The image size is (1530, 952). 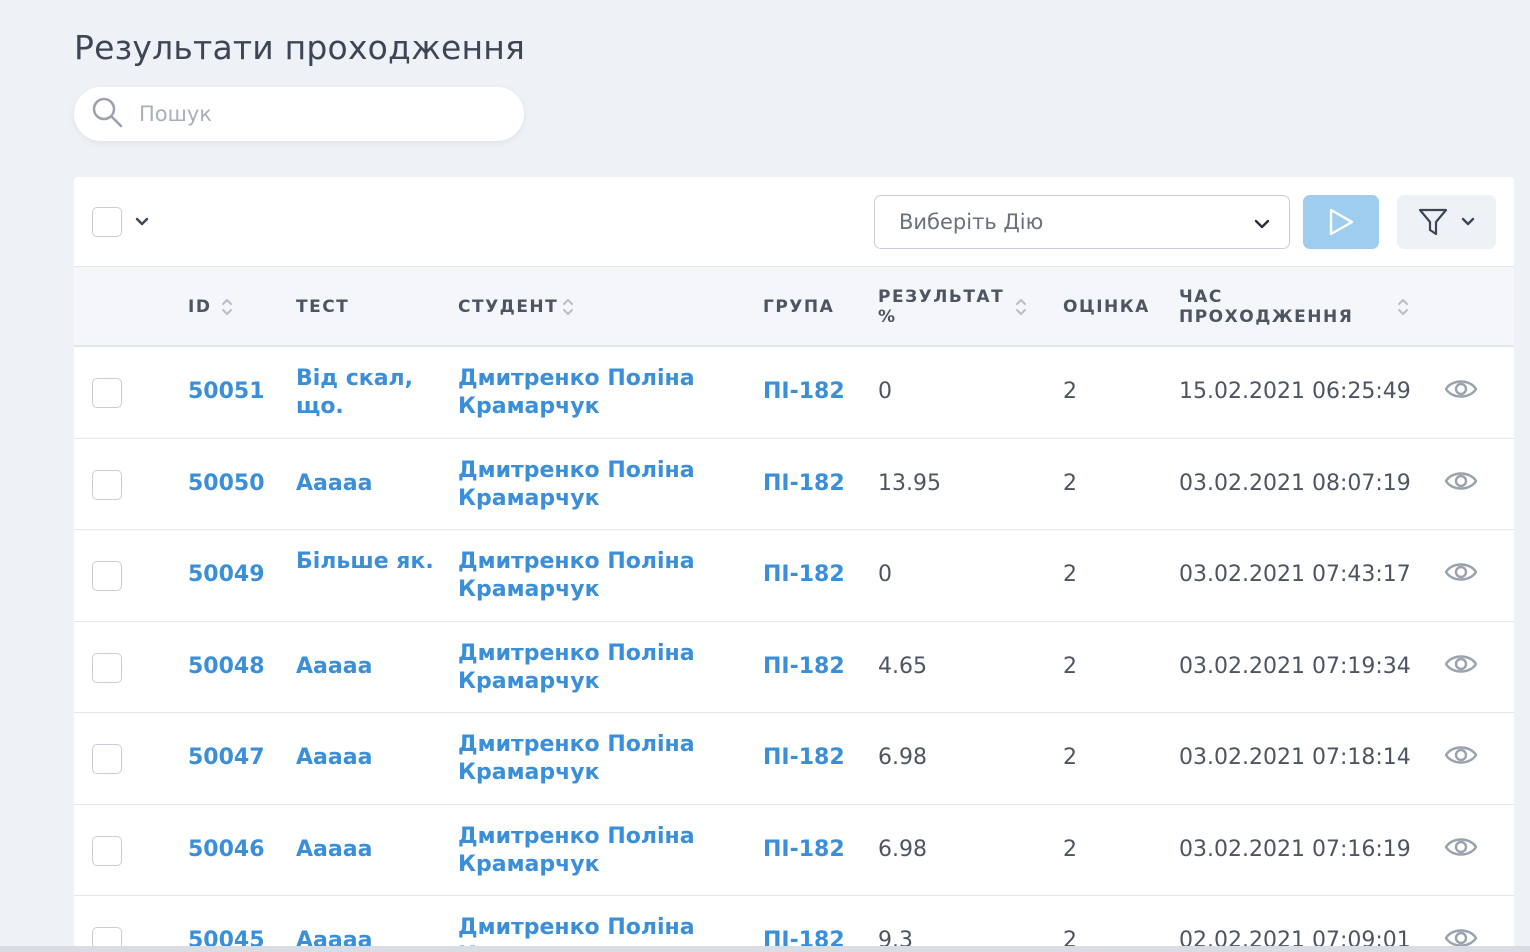 What do you see at coordinates (887, 317) in the screenshot?
I see `column-header-result-line2: %` at bounding box center [887, 317].